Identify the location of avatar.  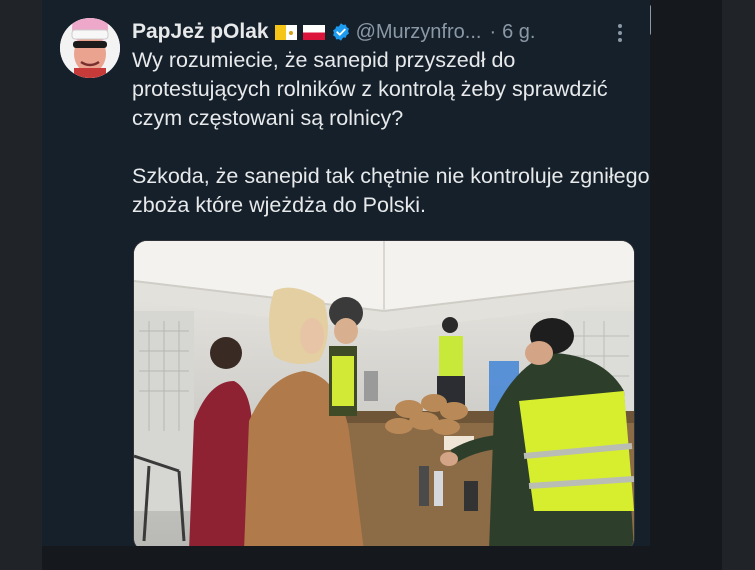
(90, 48).